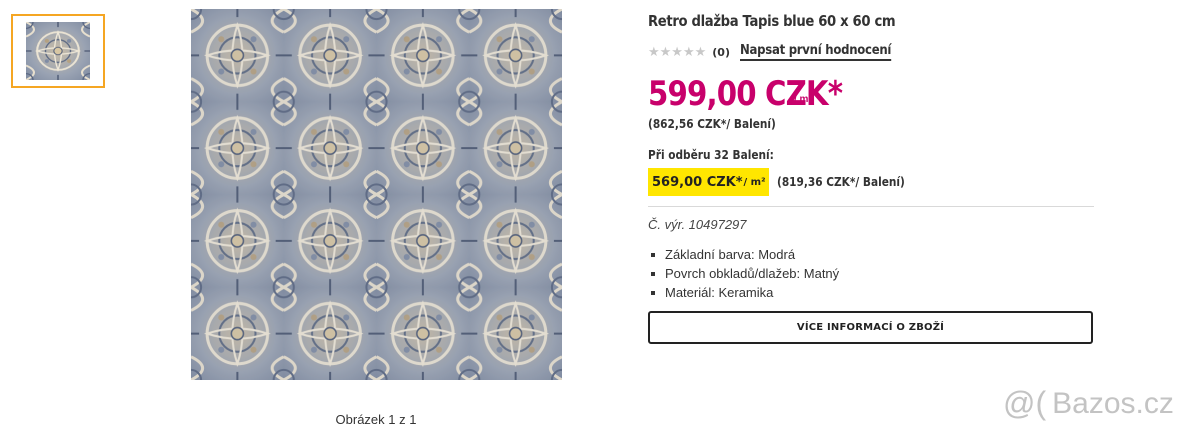 This screenshot has height=436, width=1200. I want to click on gallery-thumbnail, so click(58, 51).